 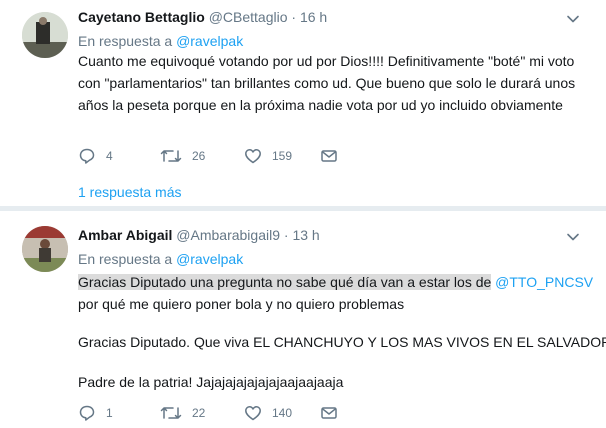 What do you see at coordinates (268, 413) in the screenshot?
I see `like-button: 140` at bounding box center [268, 413].